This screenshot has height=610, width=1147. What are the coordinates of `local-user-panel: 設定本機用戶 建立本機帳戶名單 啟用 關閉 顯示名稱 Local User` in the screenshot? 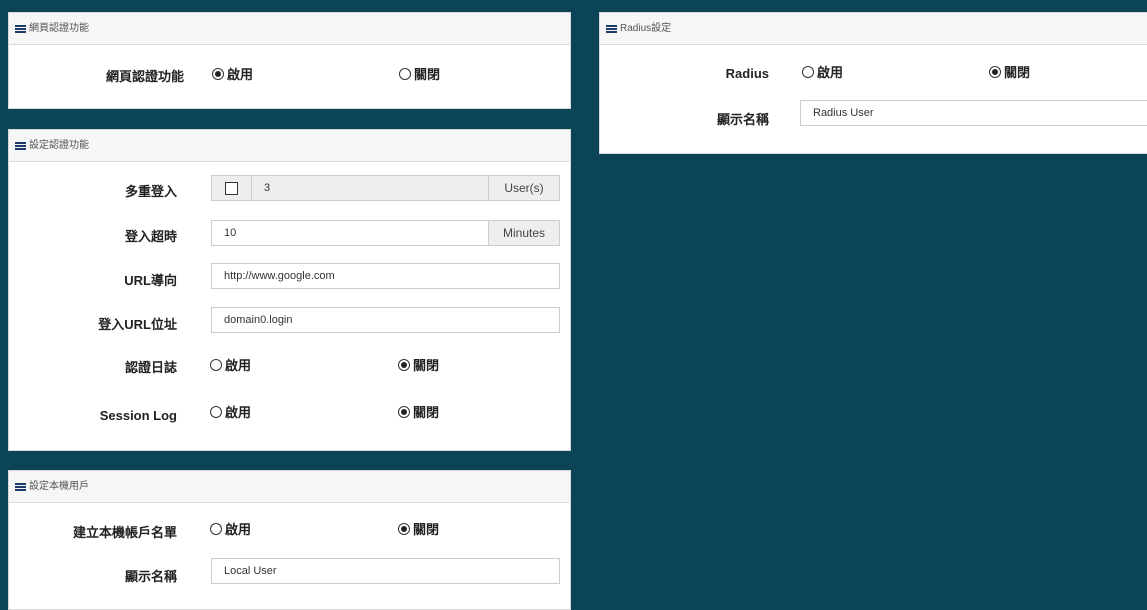 It's located at (289, 540).